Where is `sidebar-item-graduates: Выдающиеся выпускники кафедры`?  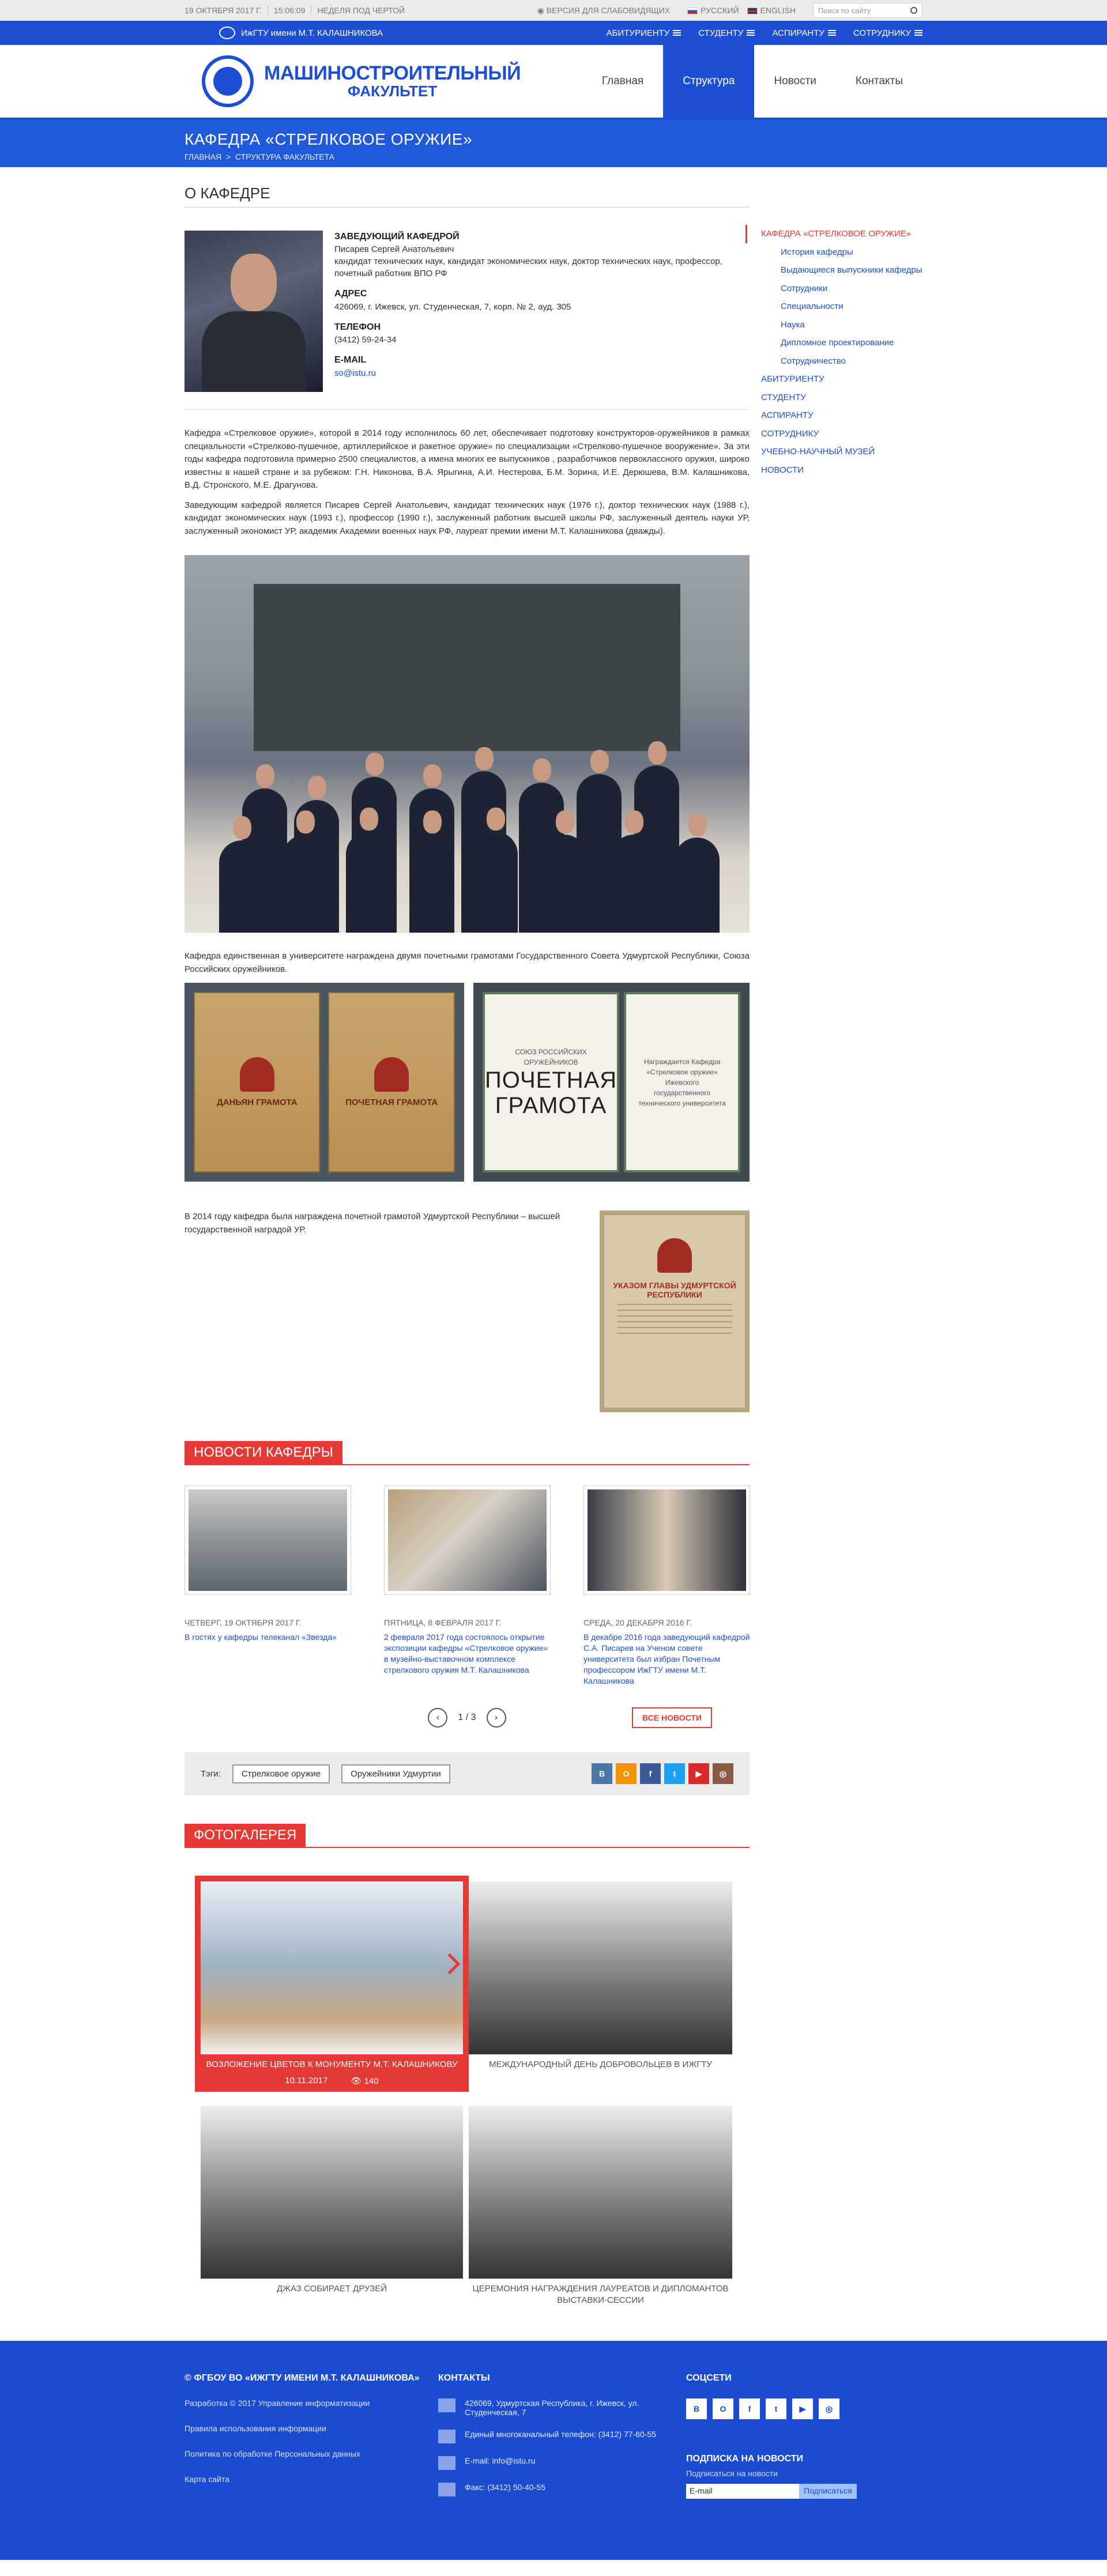
sidebar-item-graduates: Выдающиеся выпускники кафедры is located at coordinates (841, 270).